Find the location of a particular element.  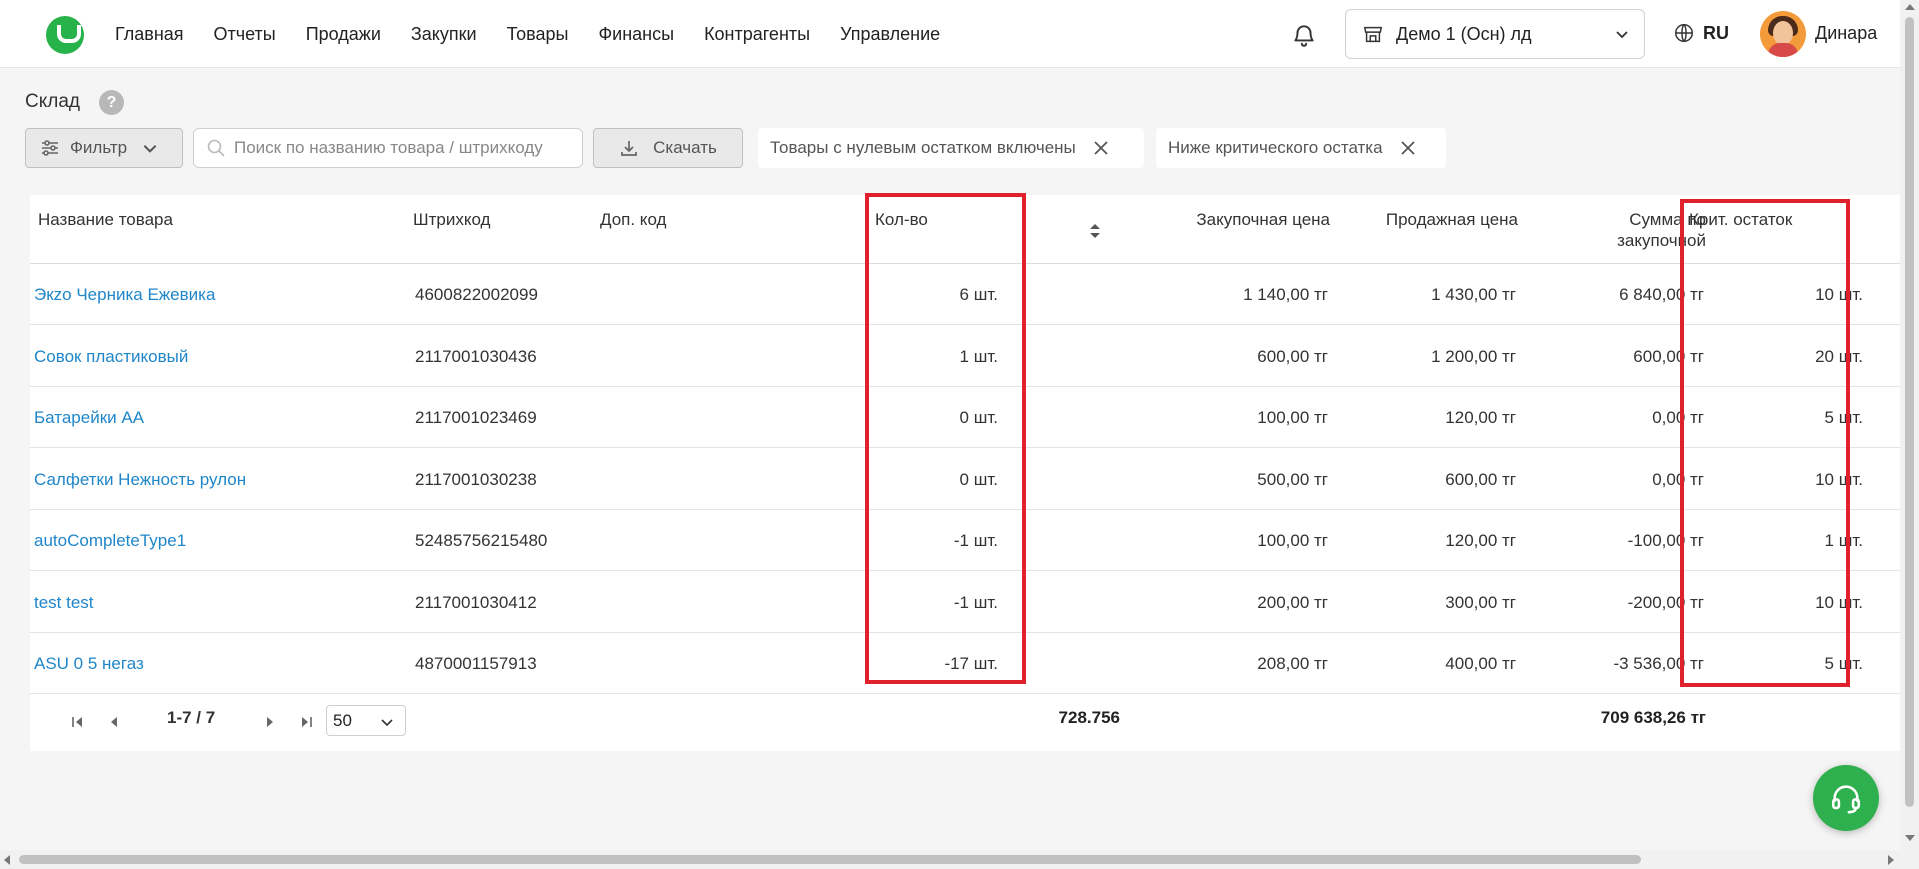

globe-icon is located at coordinates (1684, 33).